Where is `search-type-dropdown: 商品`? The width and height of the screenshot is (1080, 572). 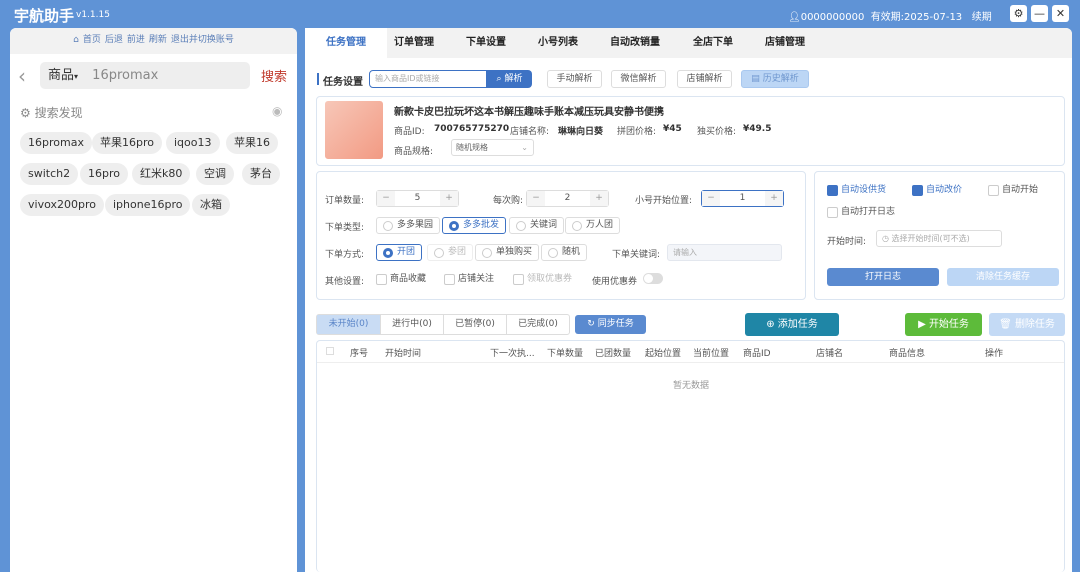
search-type-dropdown: 商品 is located at coordinates (61, 75).